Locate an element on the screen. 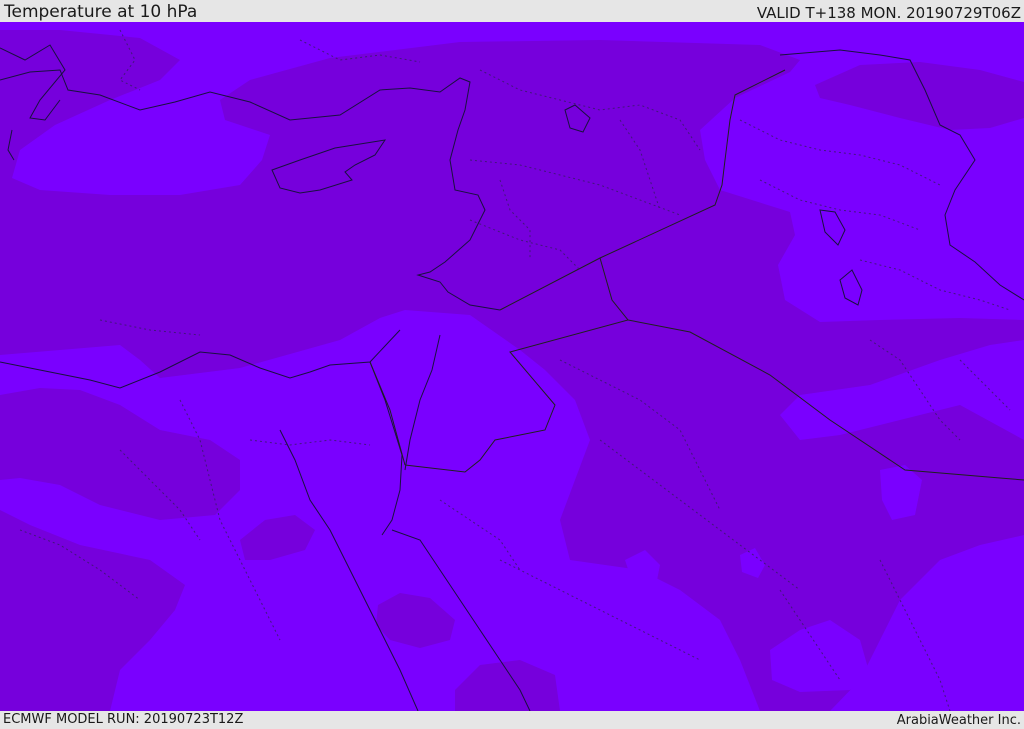  valid-time: VALID T+138 MON. 20190729T06Z is located at coordinates (888, 13).